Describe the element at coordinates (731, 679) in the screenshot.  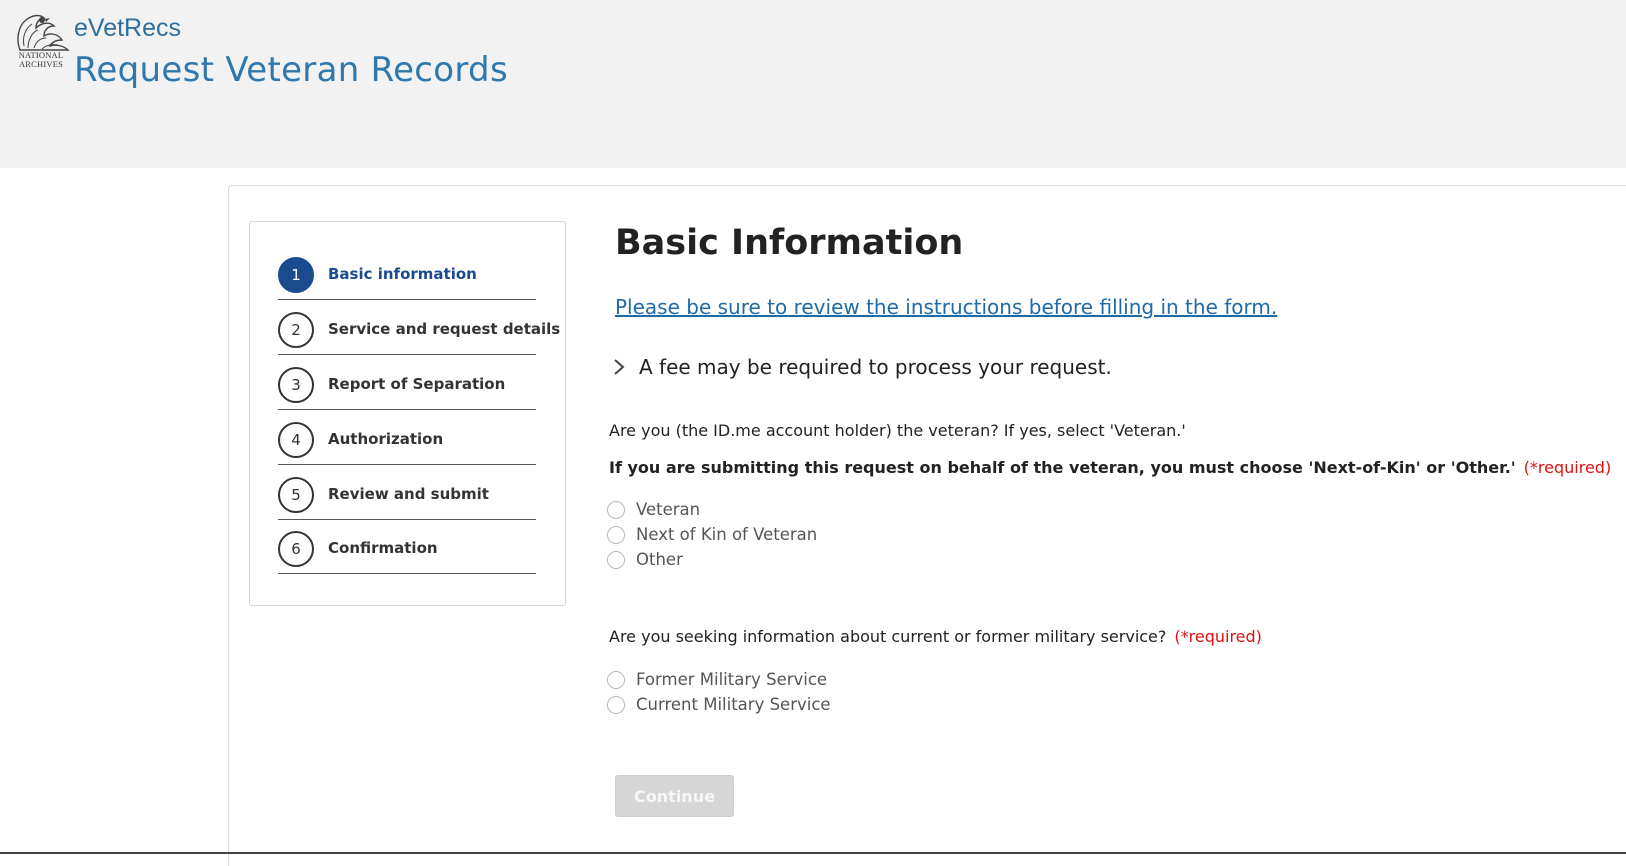
I see `radio-label: Former Military Service` at that location.